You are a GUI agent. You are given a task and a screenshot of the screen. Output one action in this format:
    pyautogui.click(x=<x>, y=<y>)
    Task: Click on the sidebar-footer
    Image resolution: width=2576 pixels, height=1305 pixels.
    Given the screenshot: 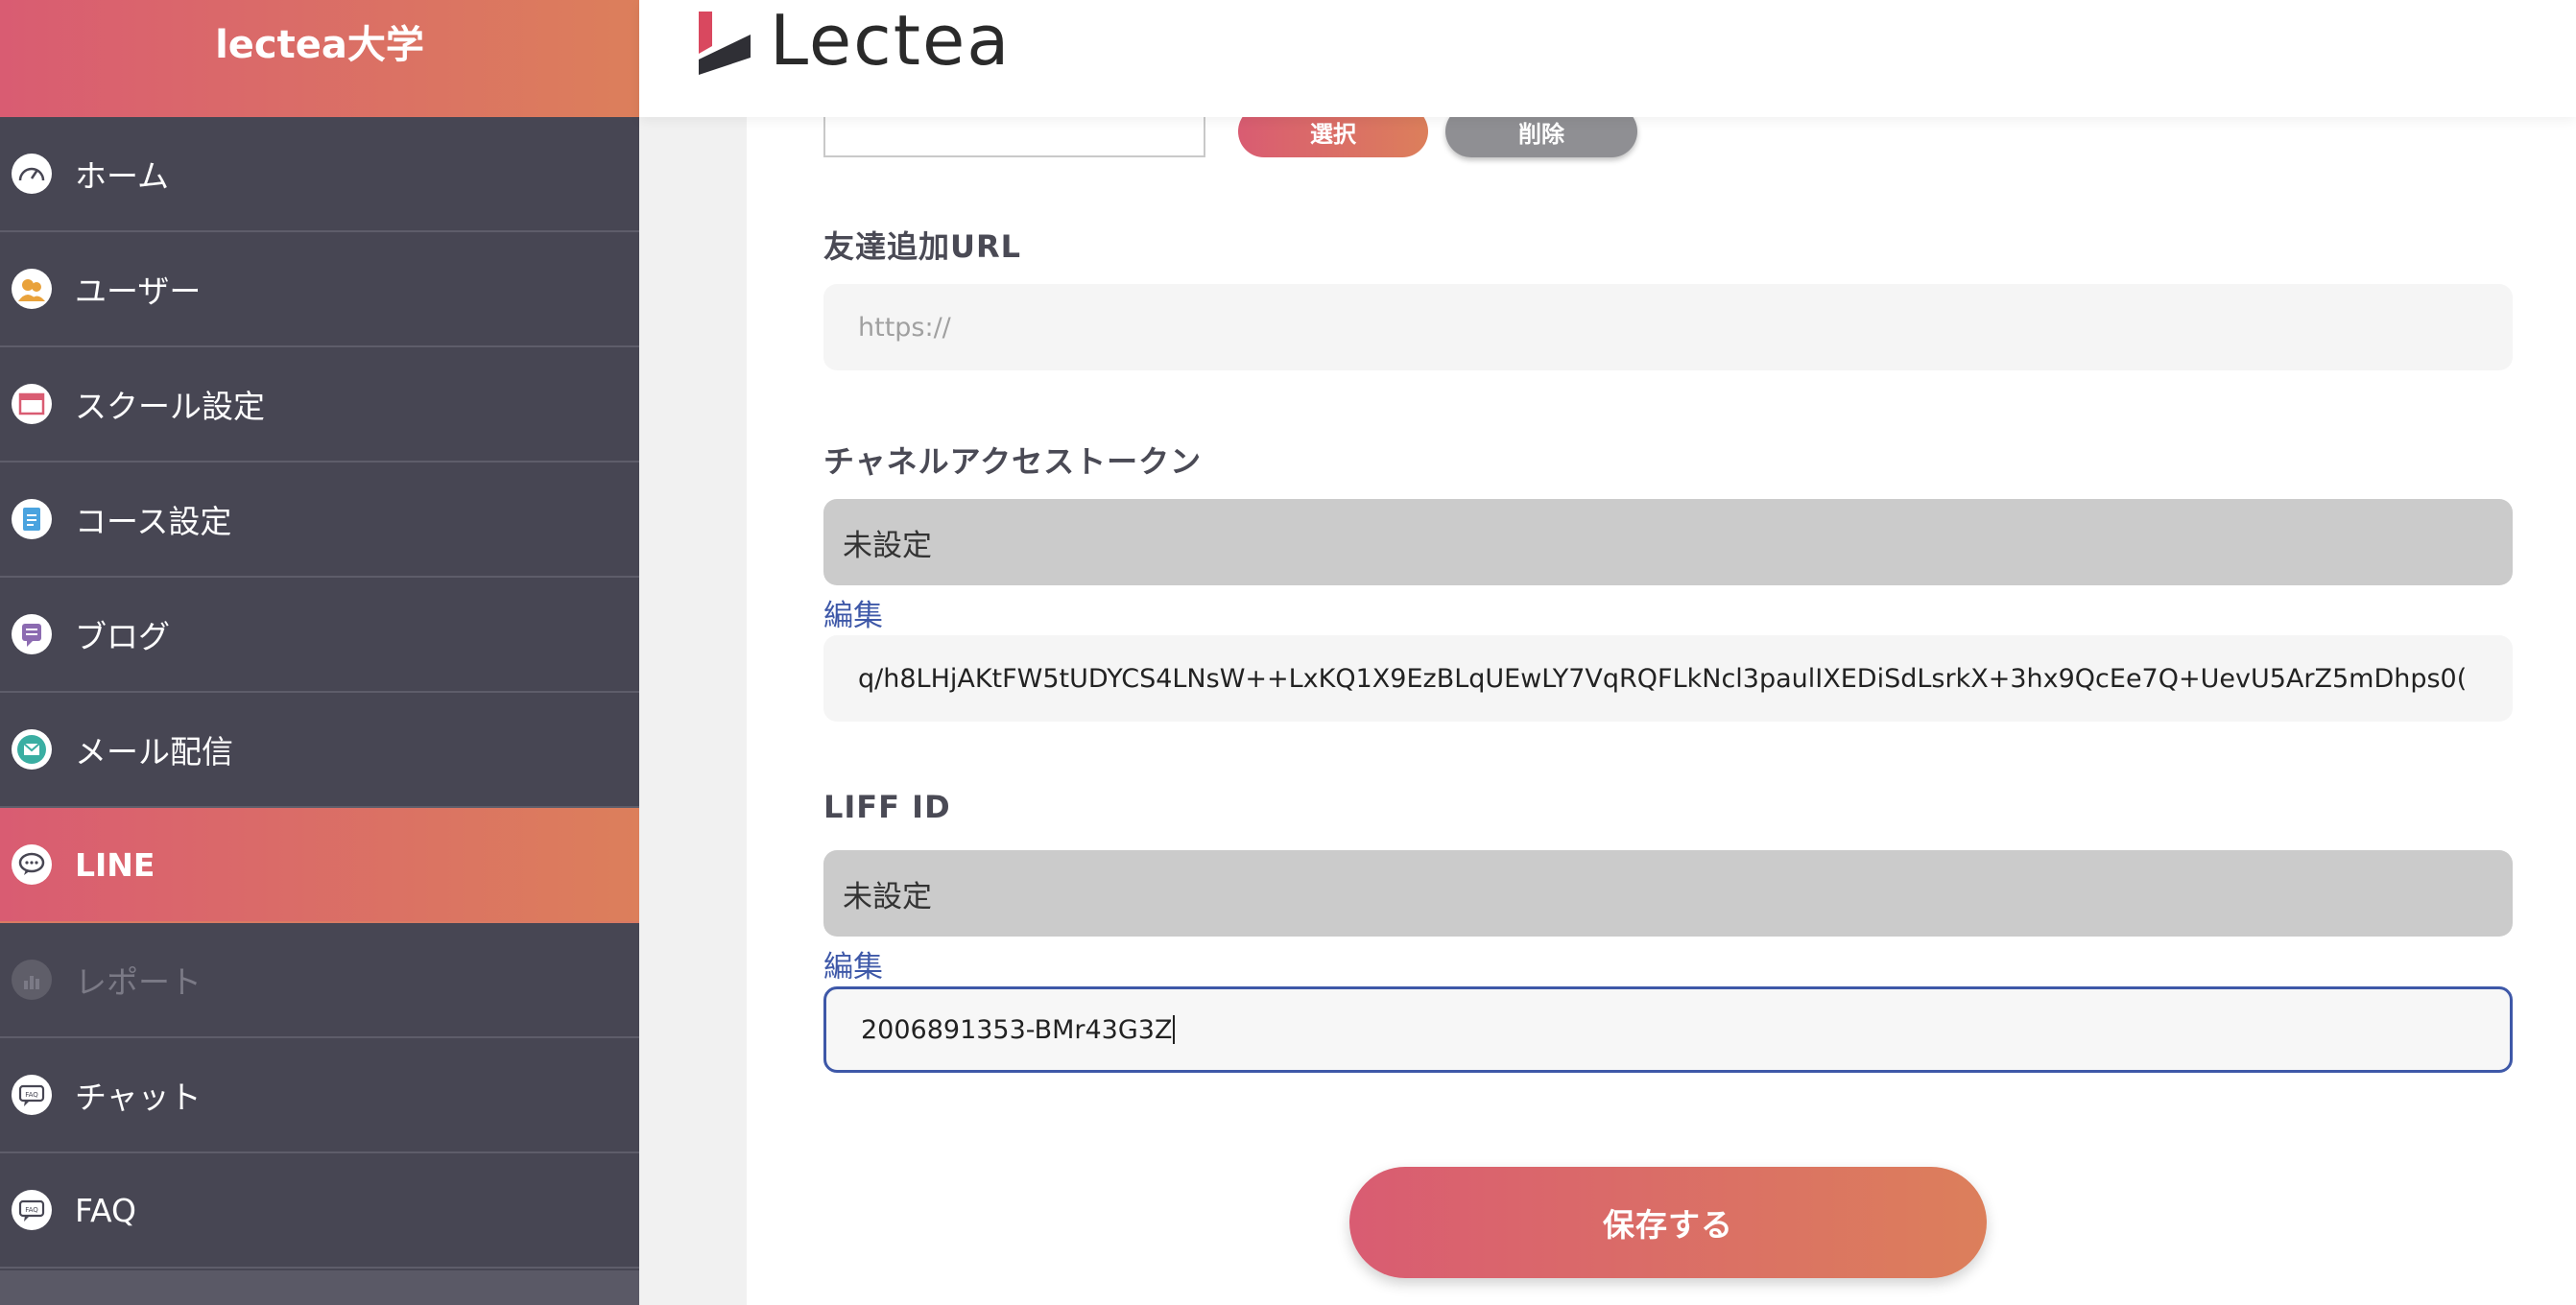 What is the action you would take?
    pyautogui.click(x=319, y=1287)
    